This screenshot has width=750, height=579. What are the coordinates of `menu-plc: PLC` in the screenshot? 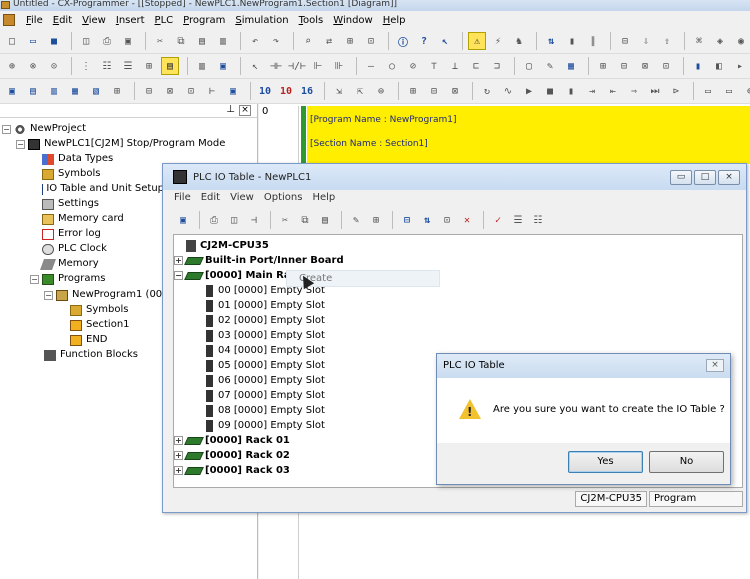 It's located at (164, 20).